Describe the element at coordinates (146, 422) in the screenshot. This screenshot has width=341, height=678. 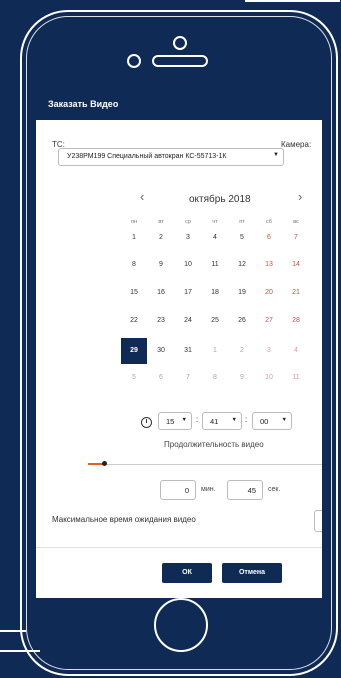
I see `clock-icon` at that location.